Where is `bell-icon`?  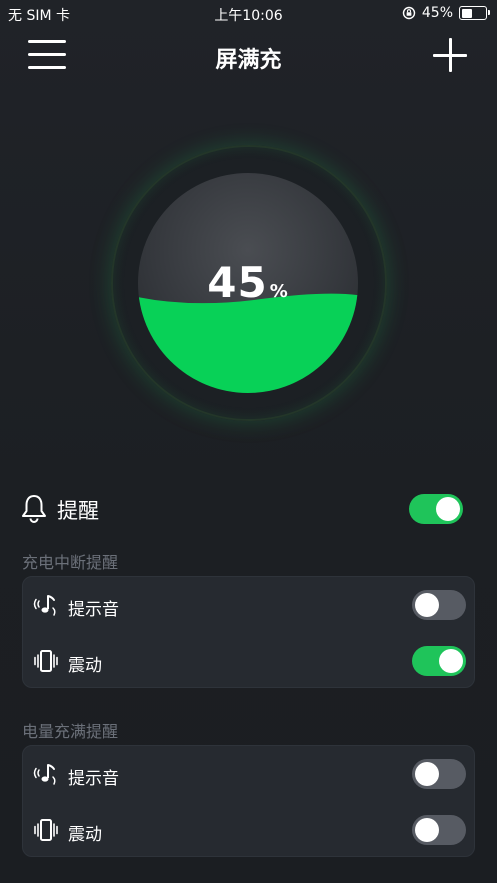
bell-icon is located at coordinates (34, 509).